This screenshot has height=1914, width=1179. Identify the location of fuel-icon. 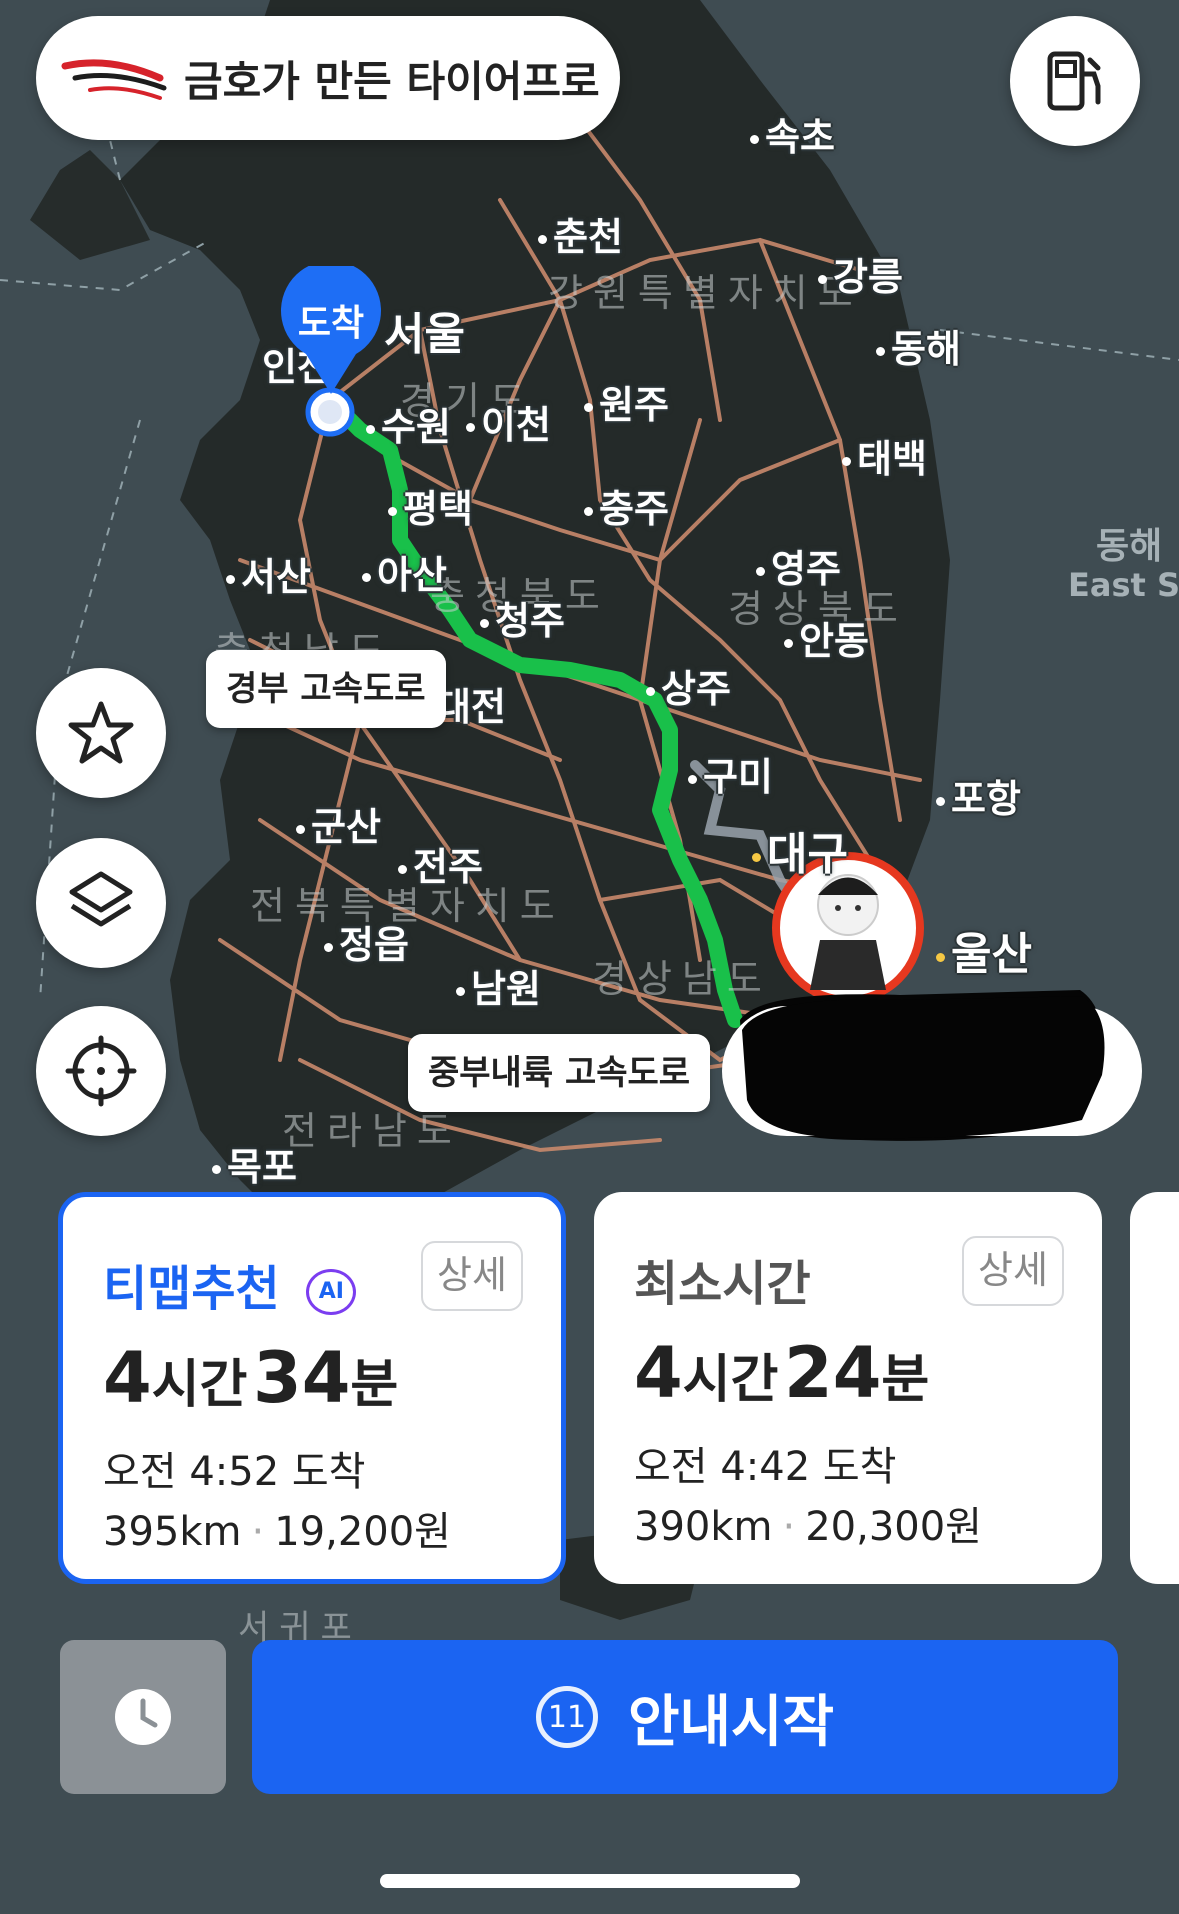
(1074, 81).